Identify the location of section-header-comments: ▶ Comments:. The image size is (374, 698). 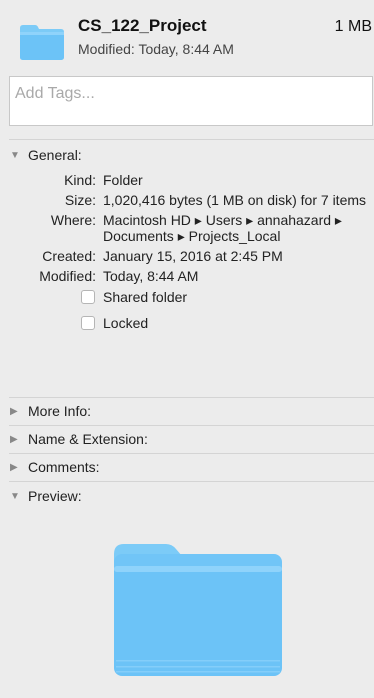
(191, 467).